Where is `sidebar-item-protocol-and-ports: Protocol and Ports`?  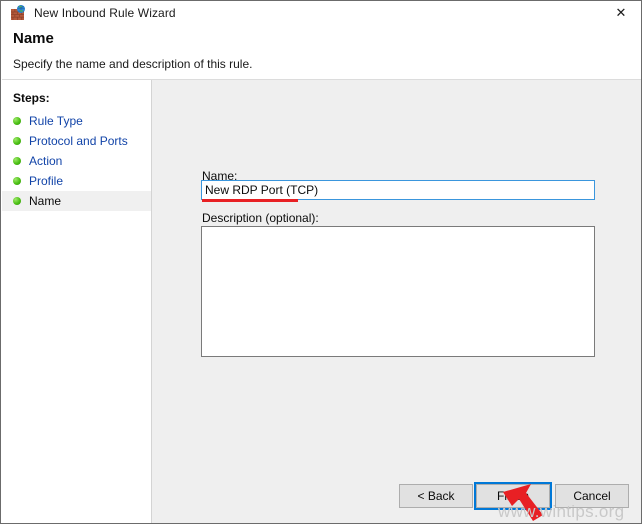
sidebar-item-protocol-and-ports: Protocol and Ports is located at coordinates (76, 141).